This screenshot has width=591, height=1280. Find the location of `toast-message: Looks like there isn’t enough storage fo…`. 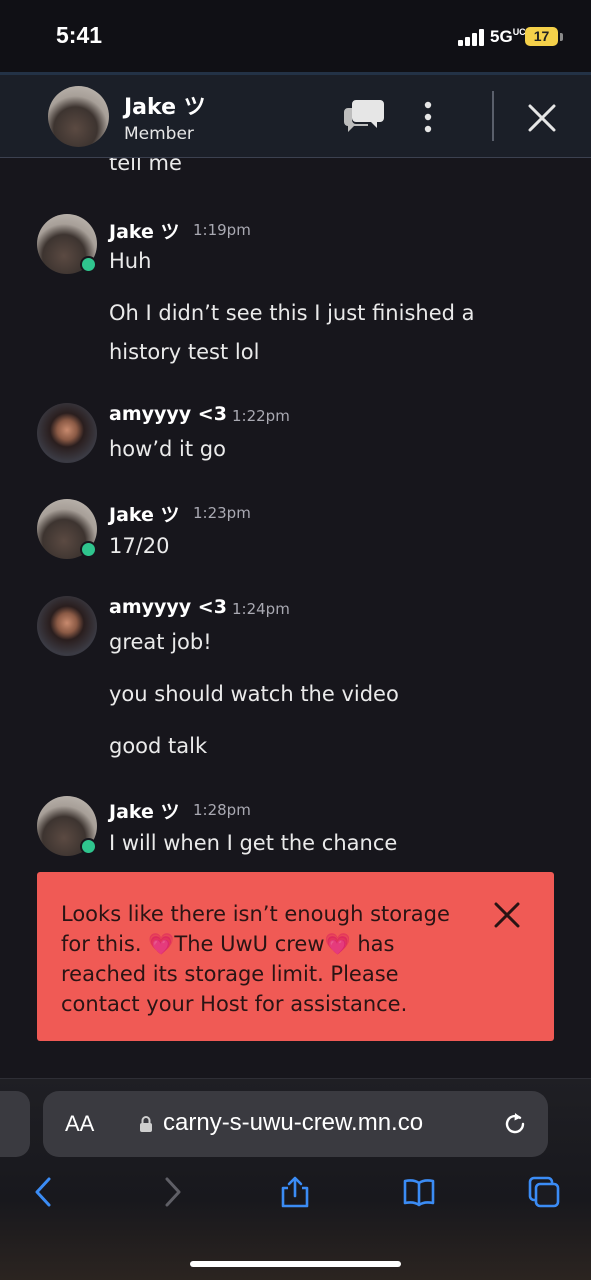

toast-message: Looks like there isn’t enough storage fo… is located at coordinates (255, 959).